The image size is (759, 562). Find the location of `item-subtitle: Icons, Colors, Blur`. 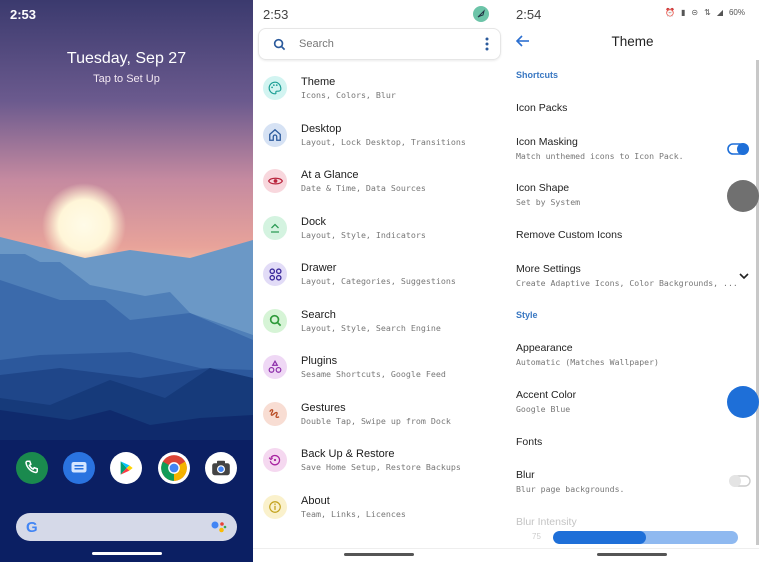

item-subtitle: Icons, Colors, Blur is located at coordinates (348, 95).